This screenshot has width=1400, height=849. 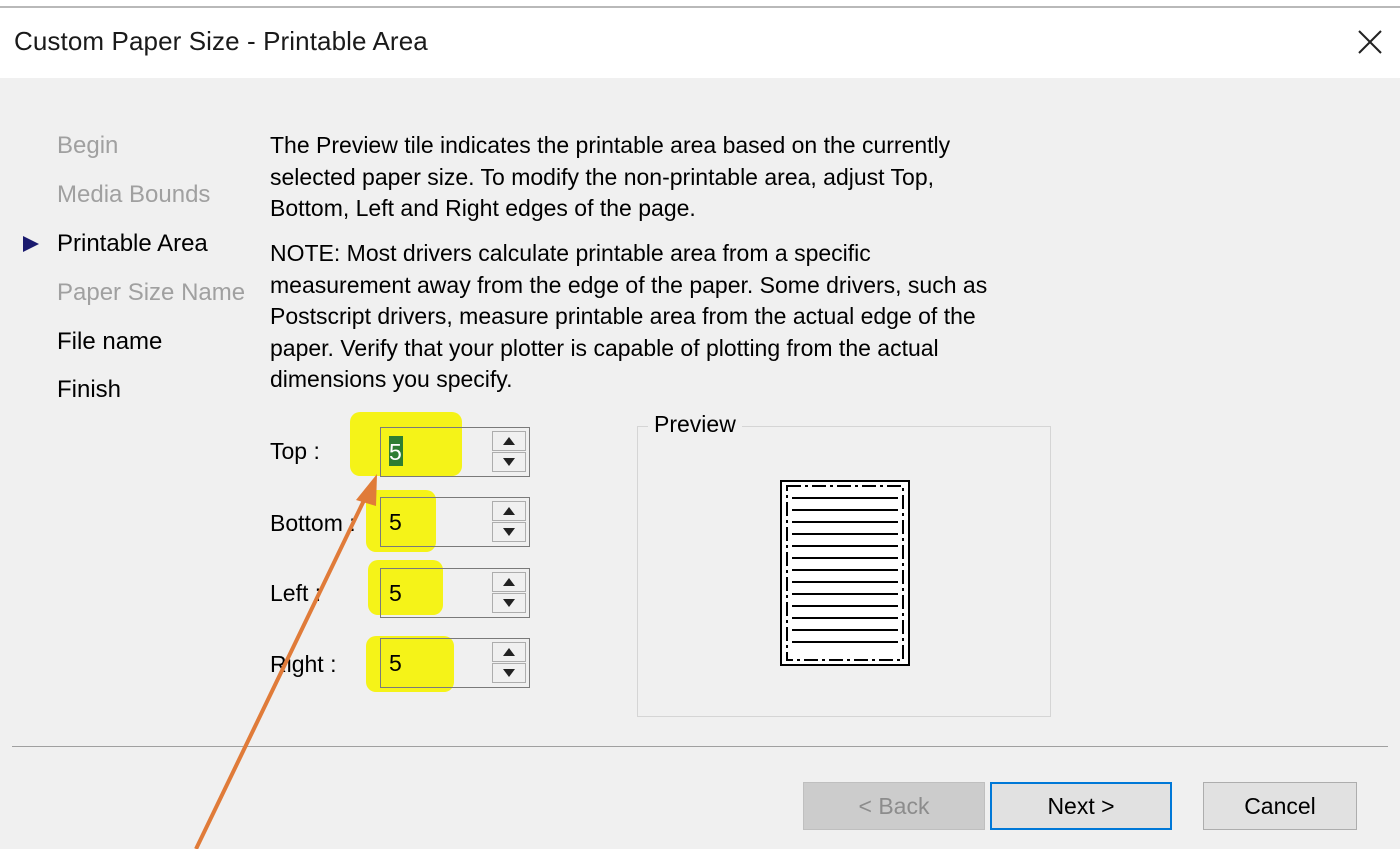 I want to click on right-increment-button, so click(x=509, y=652).